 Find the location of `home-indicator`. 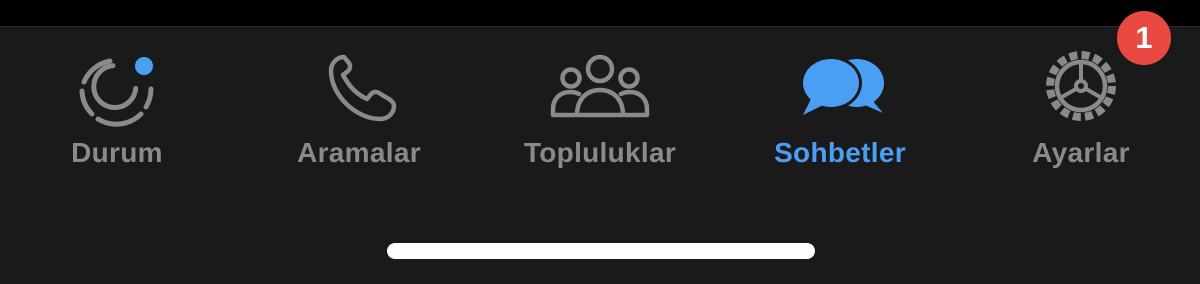

home-indicator is located at coordinates (601, 251).